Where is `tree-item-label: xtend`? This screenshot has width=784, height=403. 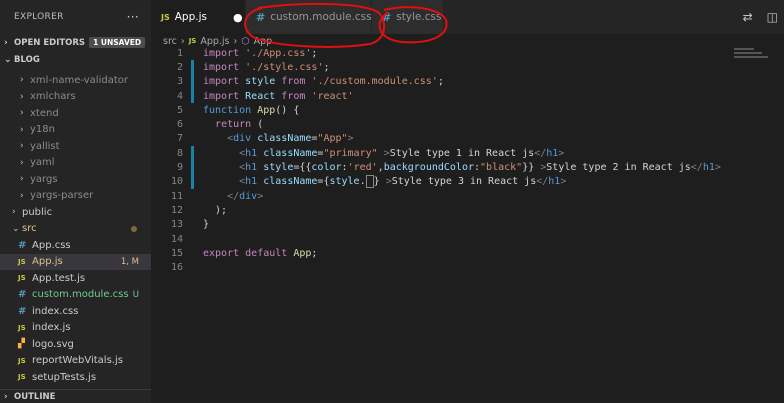 tree-item-label: xtend is located at coordinates (44, 113).